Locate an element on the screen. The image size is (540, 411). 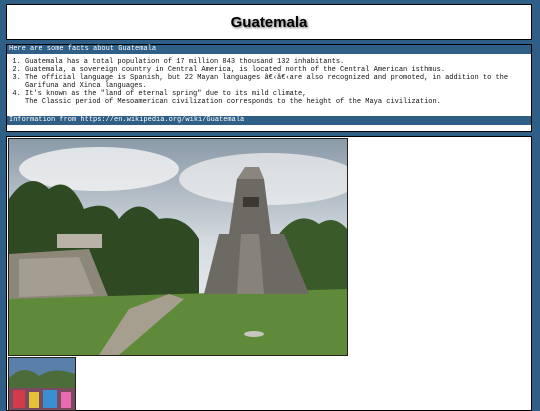
title-panel: Guatemala is located at coordinates (269, 22).